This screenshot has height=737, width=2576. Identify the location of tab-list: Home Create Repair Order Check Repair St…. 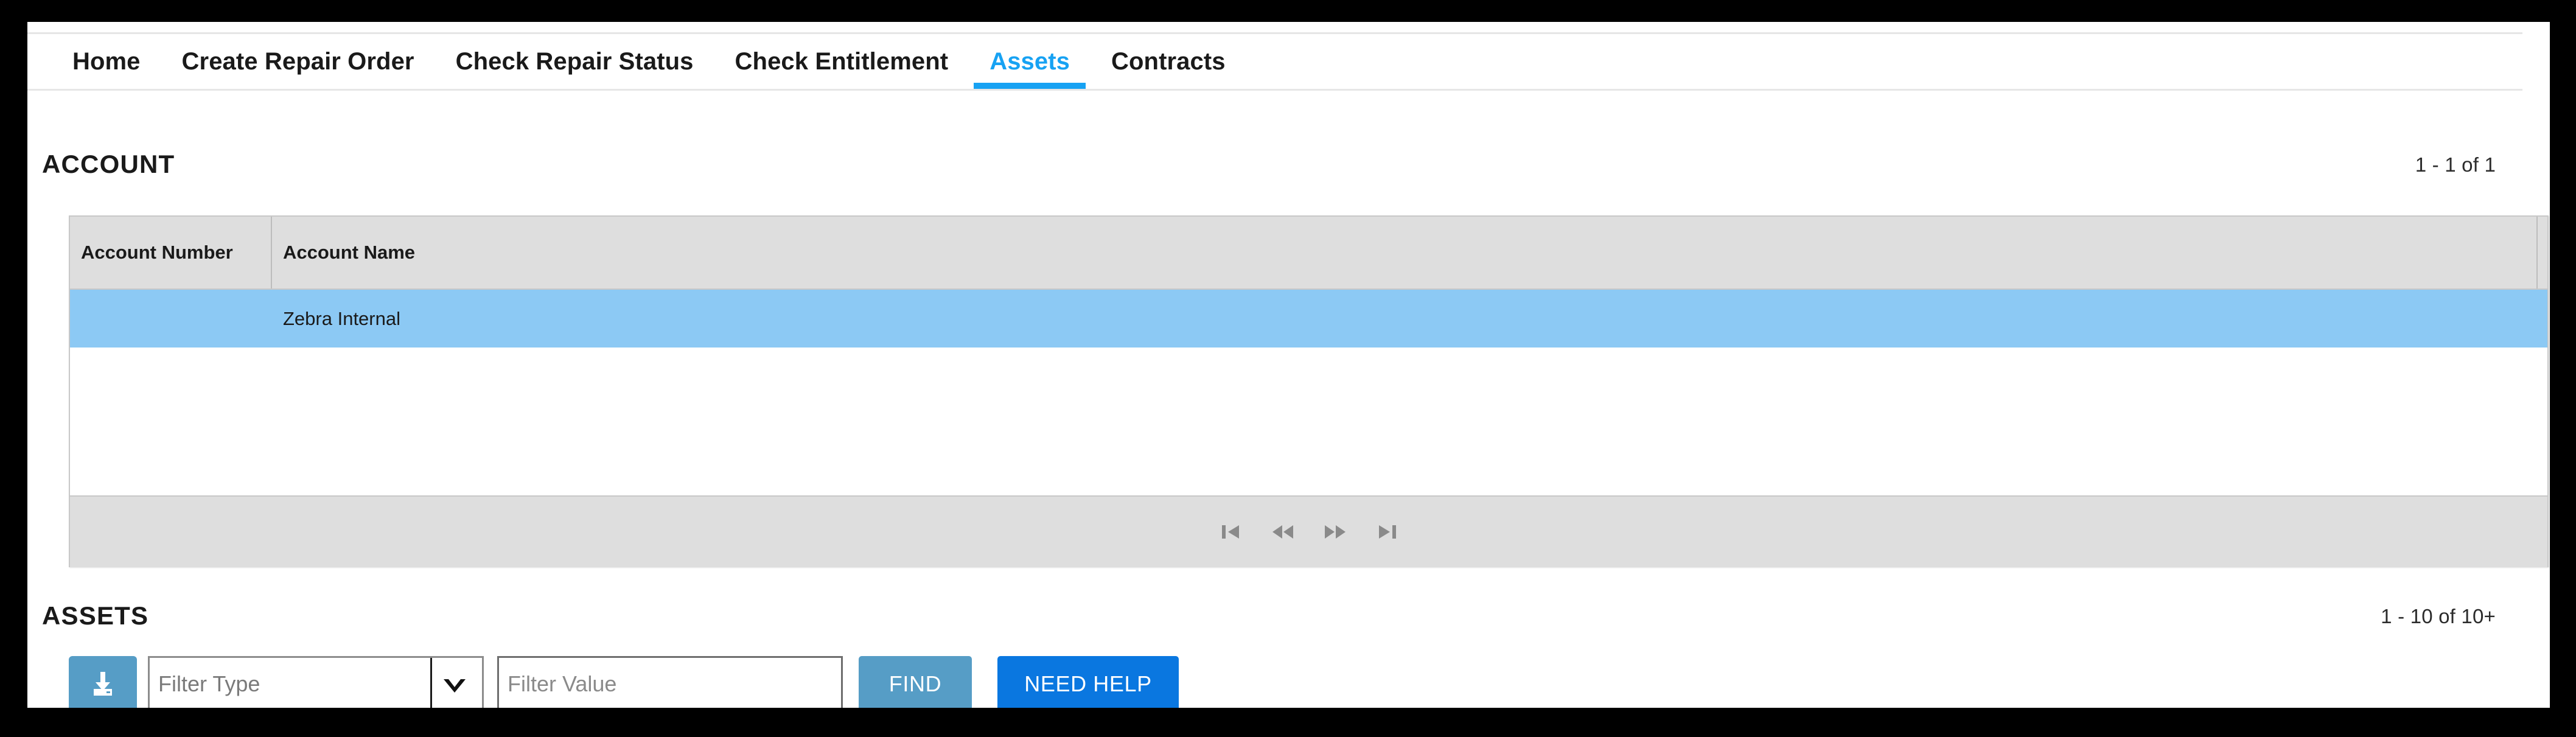
(649, 61).